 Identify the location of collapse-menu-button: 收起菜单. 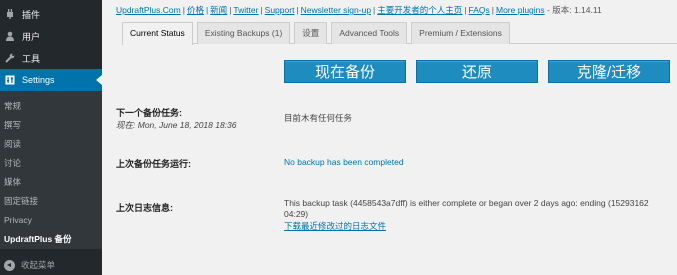
(51, 265).